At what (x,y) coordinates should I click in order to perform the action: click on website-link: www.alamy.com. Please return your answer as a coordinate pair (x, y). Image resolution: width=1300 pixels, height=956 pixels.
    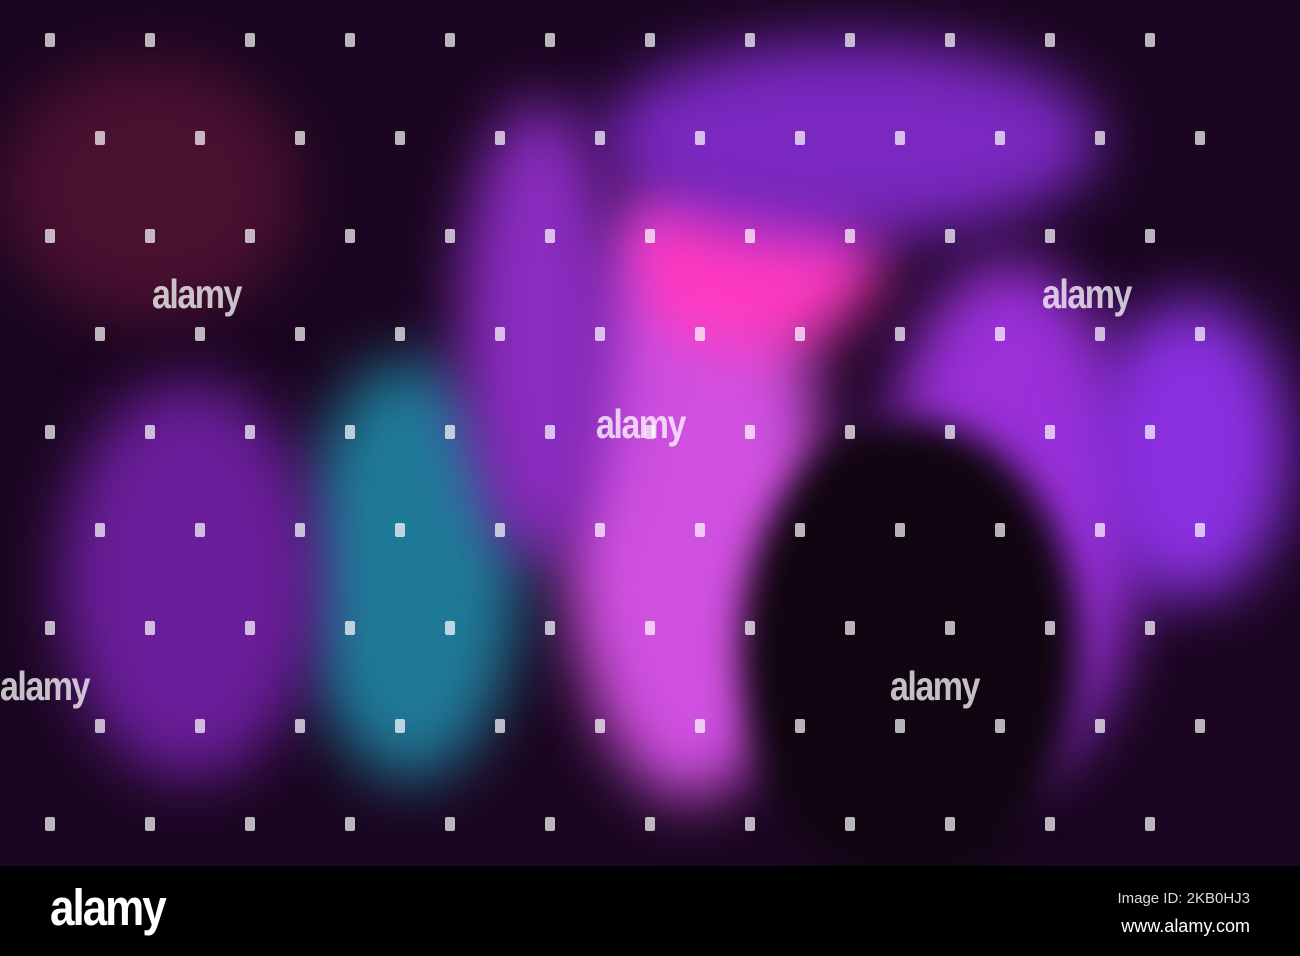
    Looking at the image, I should click on (1185, 926).